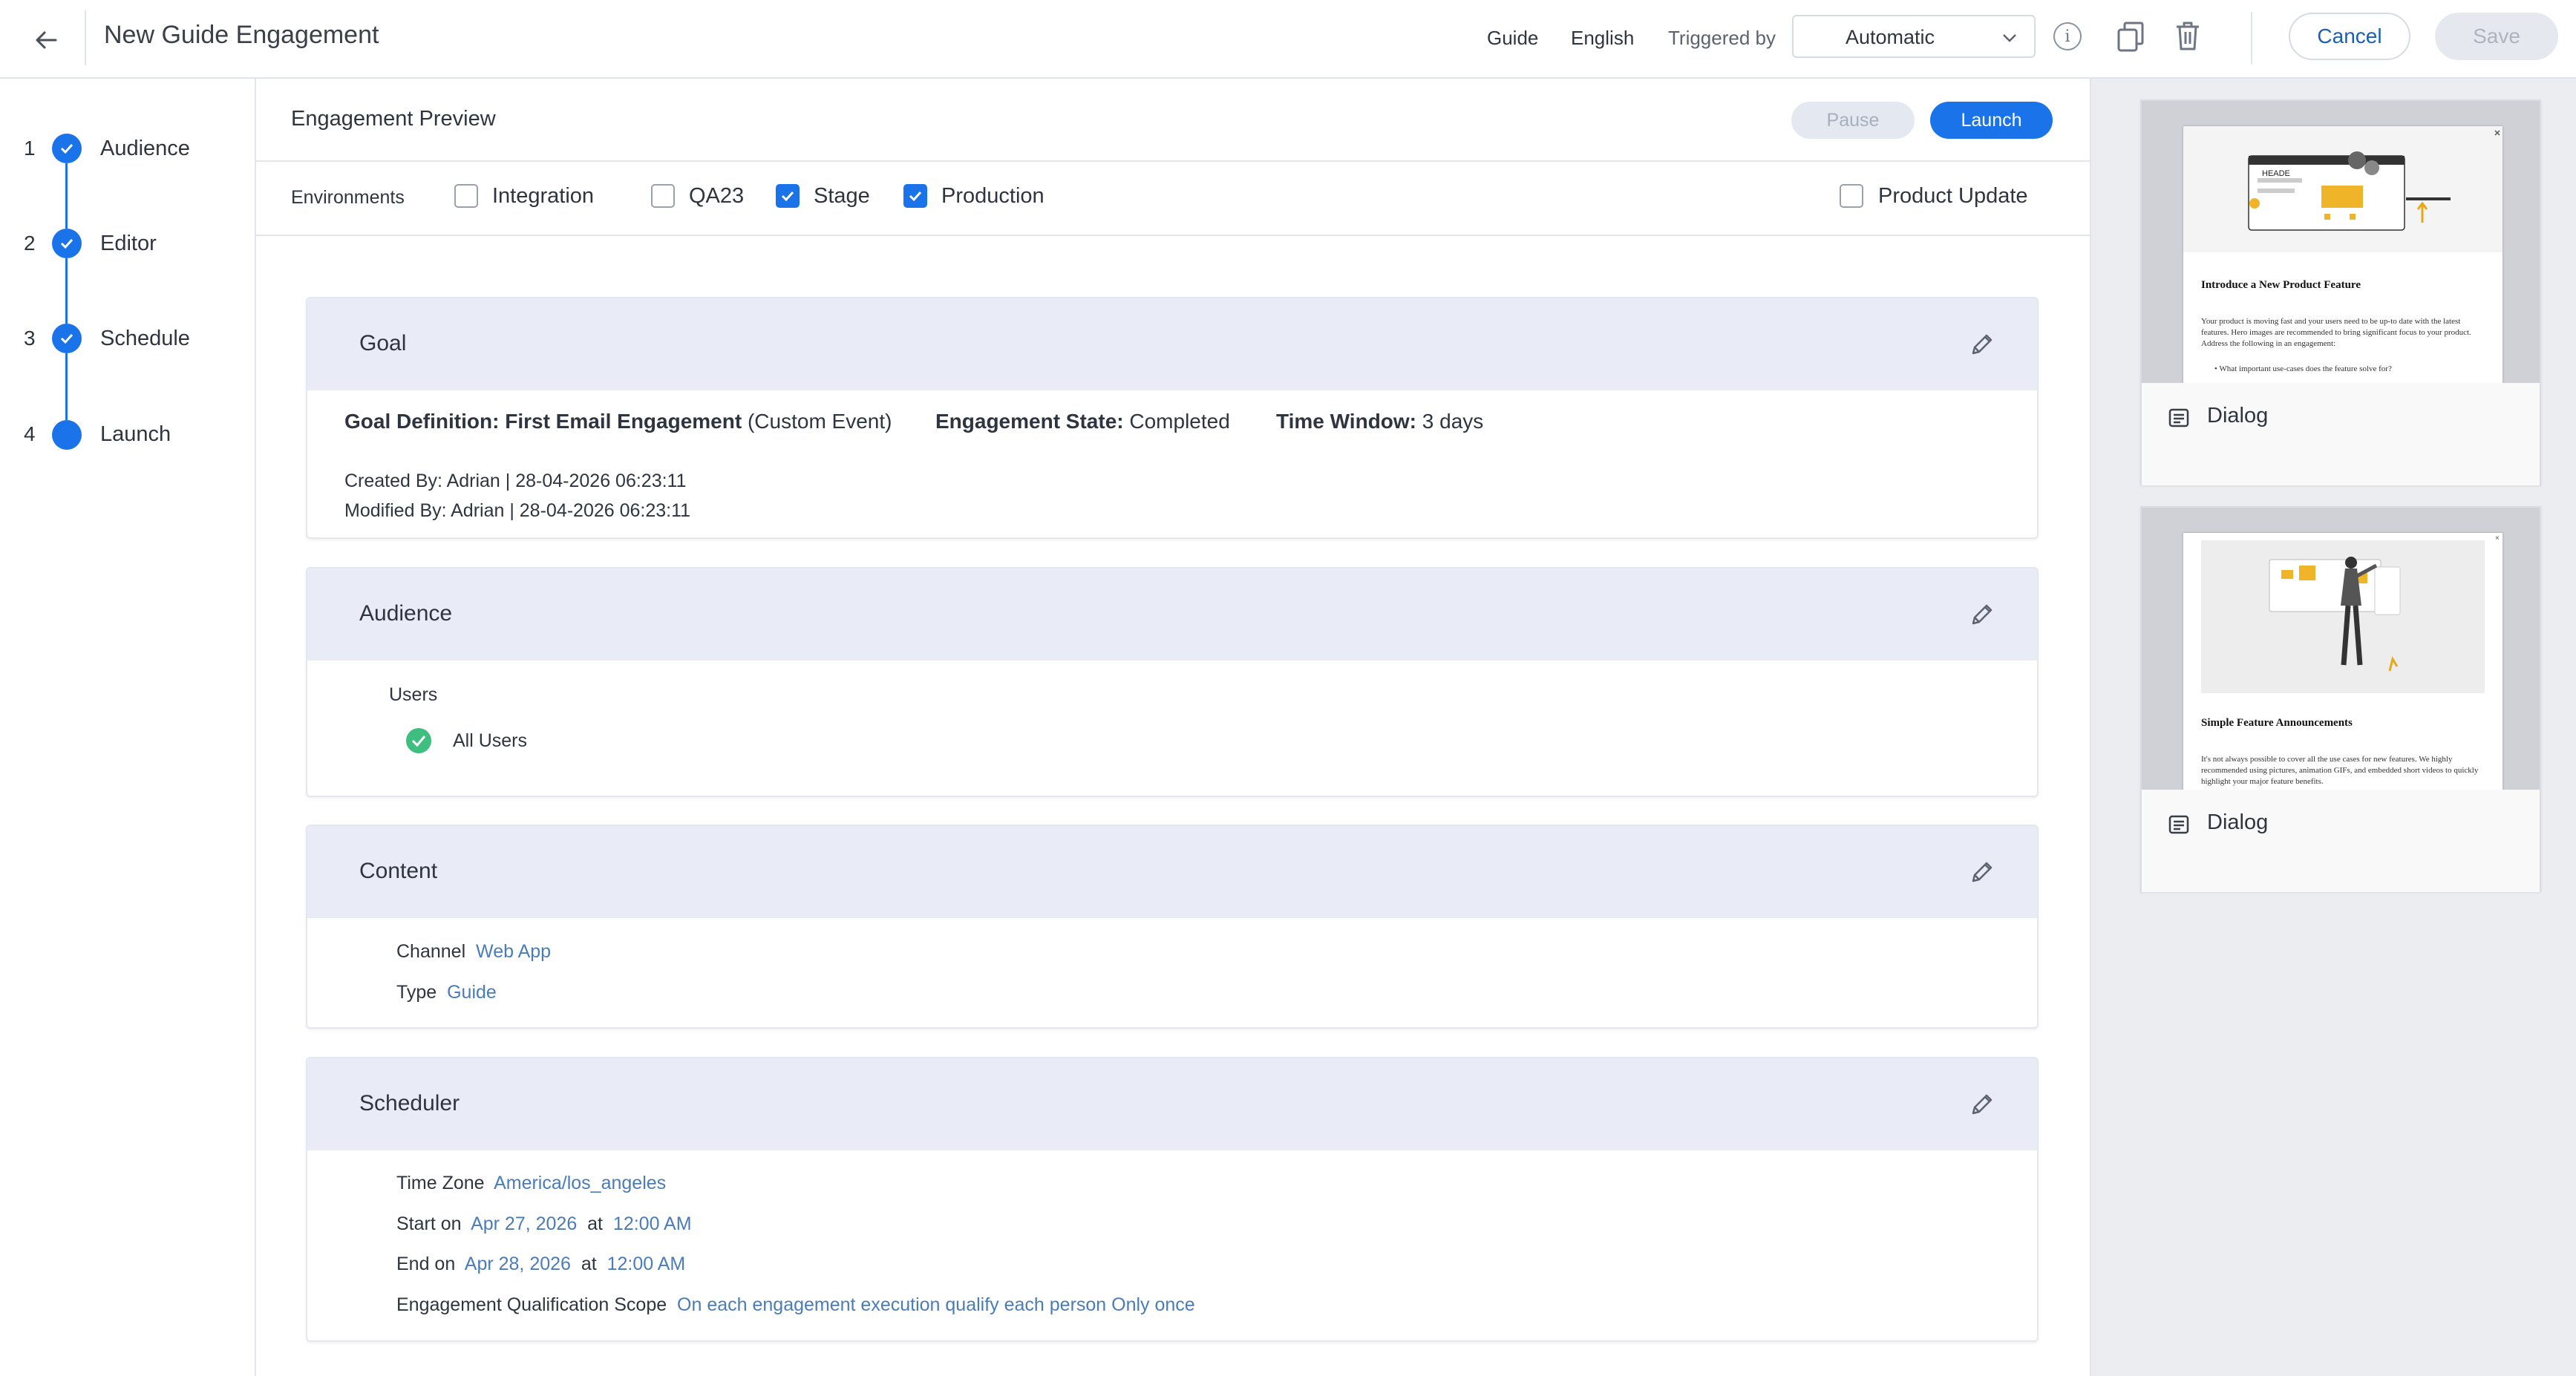 This screenshot has width=2576, height=1376. What do you see at coordinates (46, 40) in the screenshot?
I see `back-button` at bounding box center [46, 40].